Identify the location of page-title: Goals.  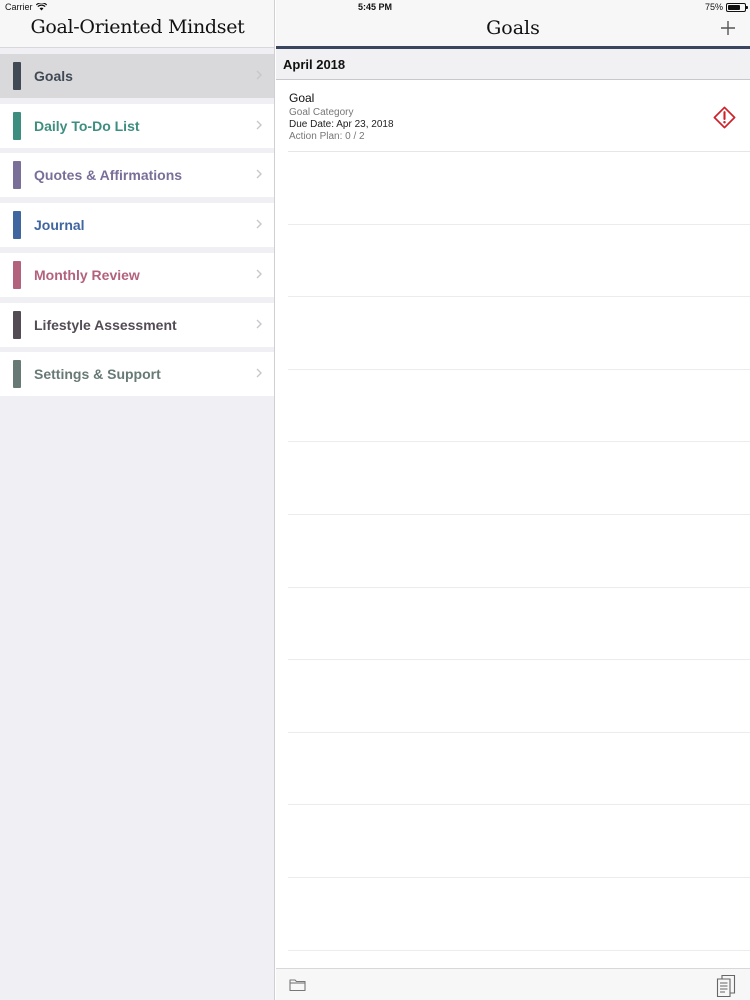
(513, 28).